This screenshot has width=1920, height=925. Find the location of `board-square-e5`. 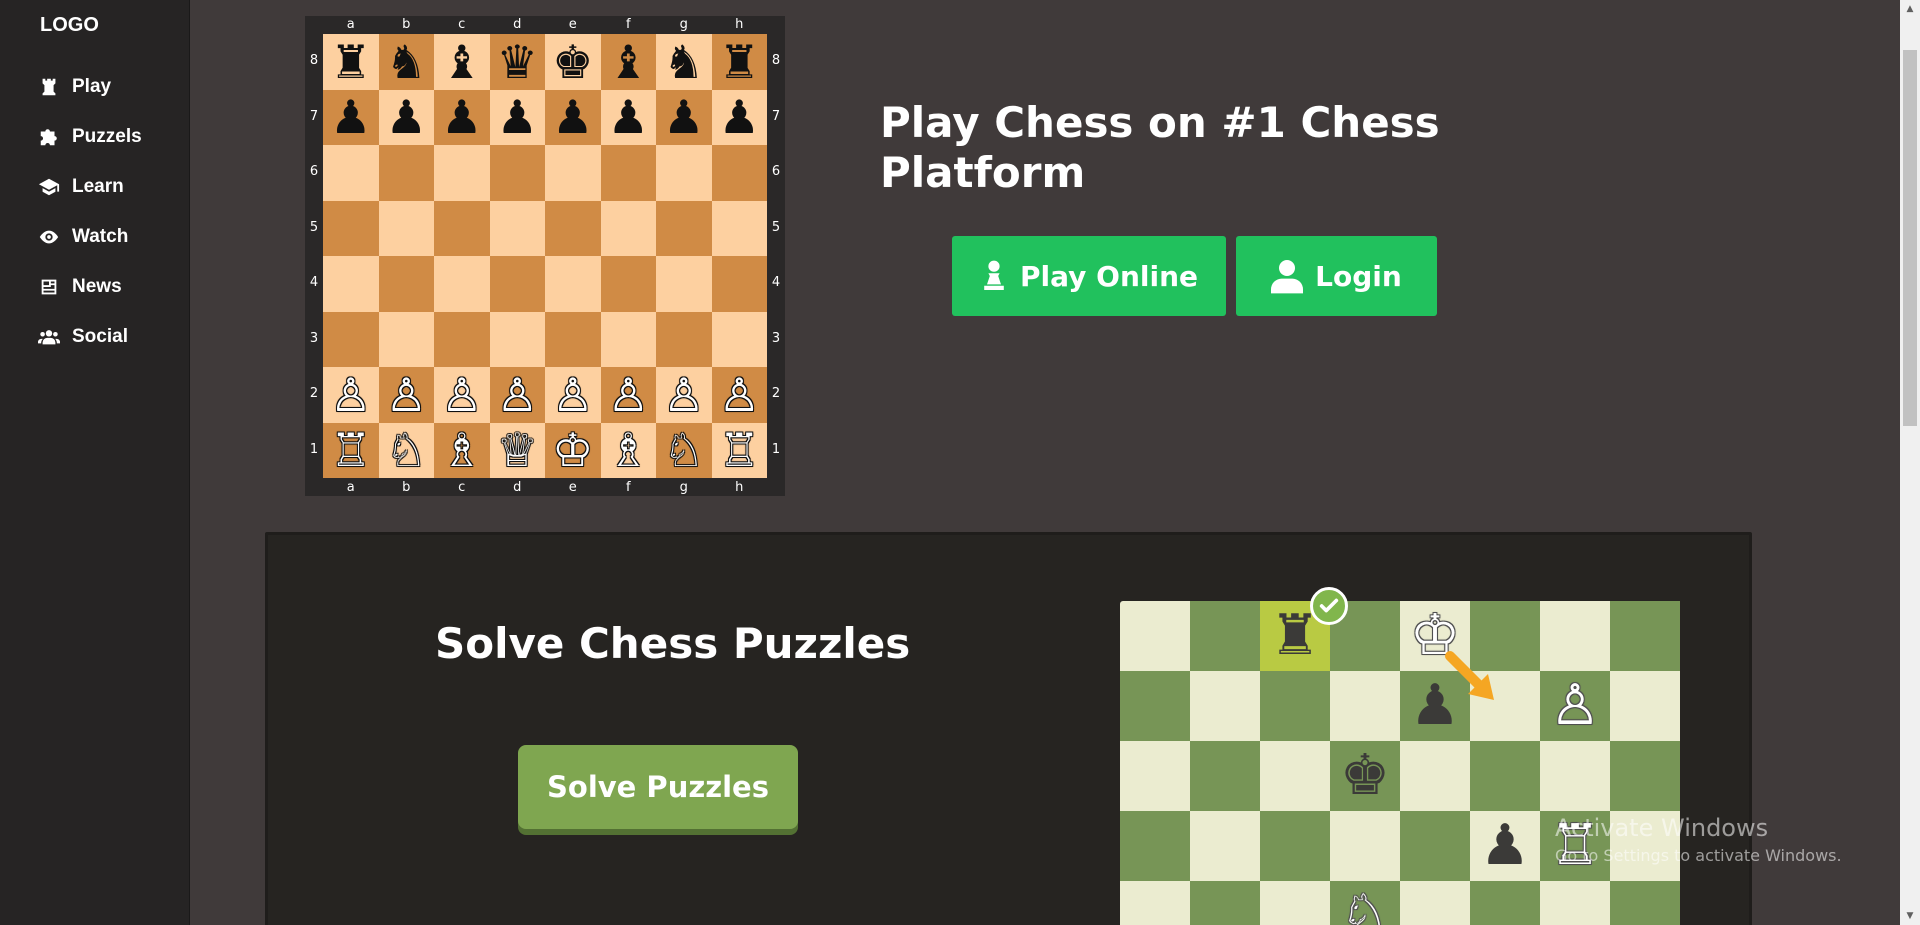

board-square-e5 is located at coordinates (573, 228).